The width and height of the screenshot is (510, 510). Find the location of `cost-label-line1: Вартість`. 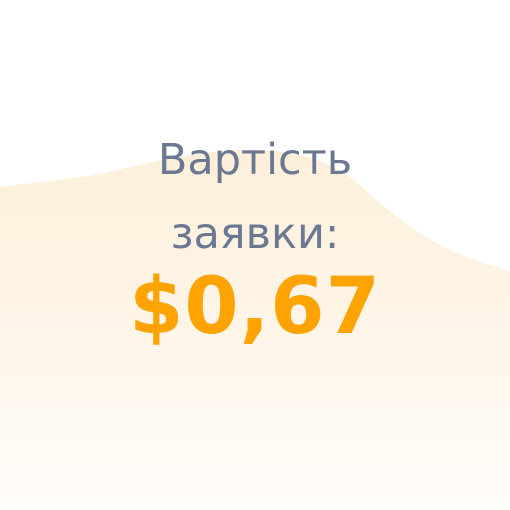

cost-label-line1: Вартість is located at coordinates (255, 160).